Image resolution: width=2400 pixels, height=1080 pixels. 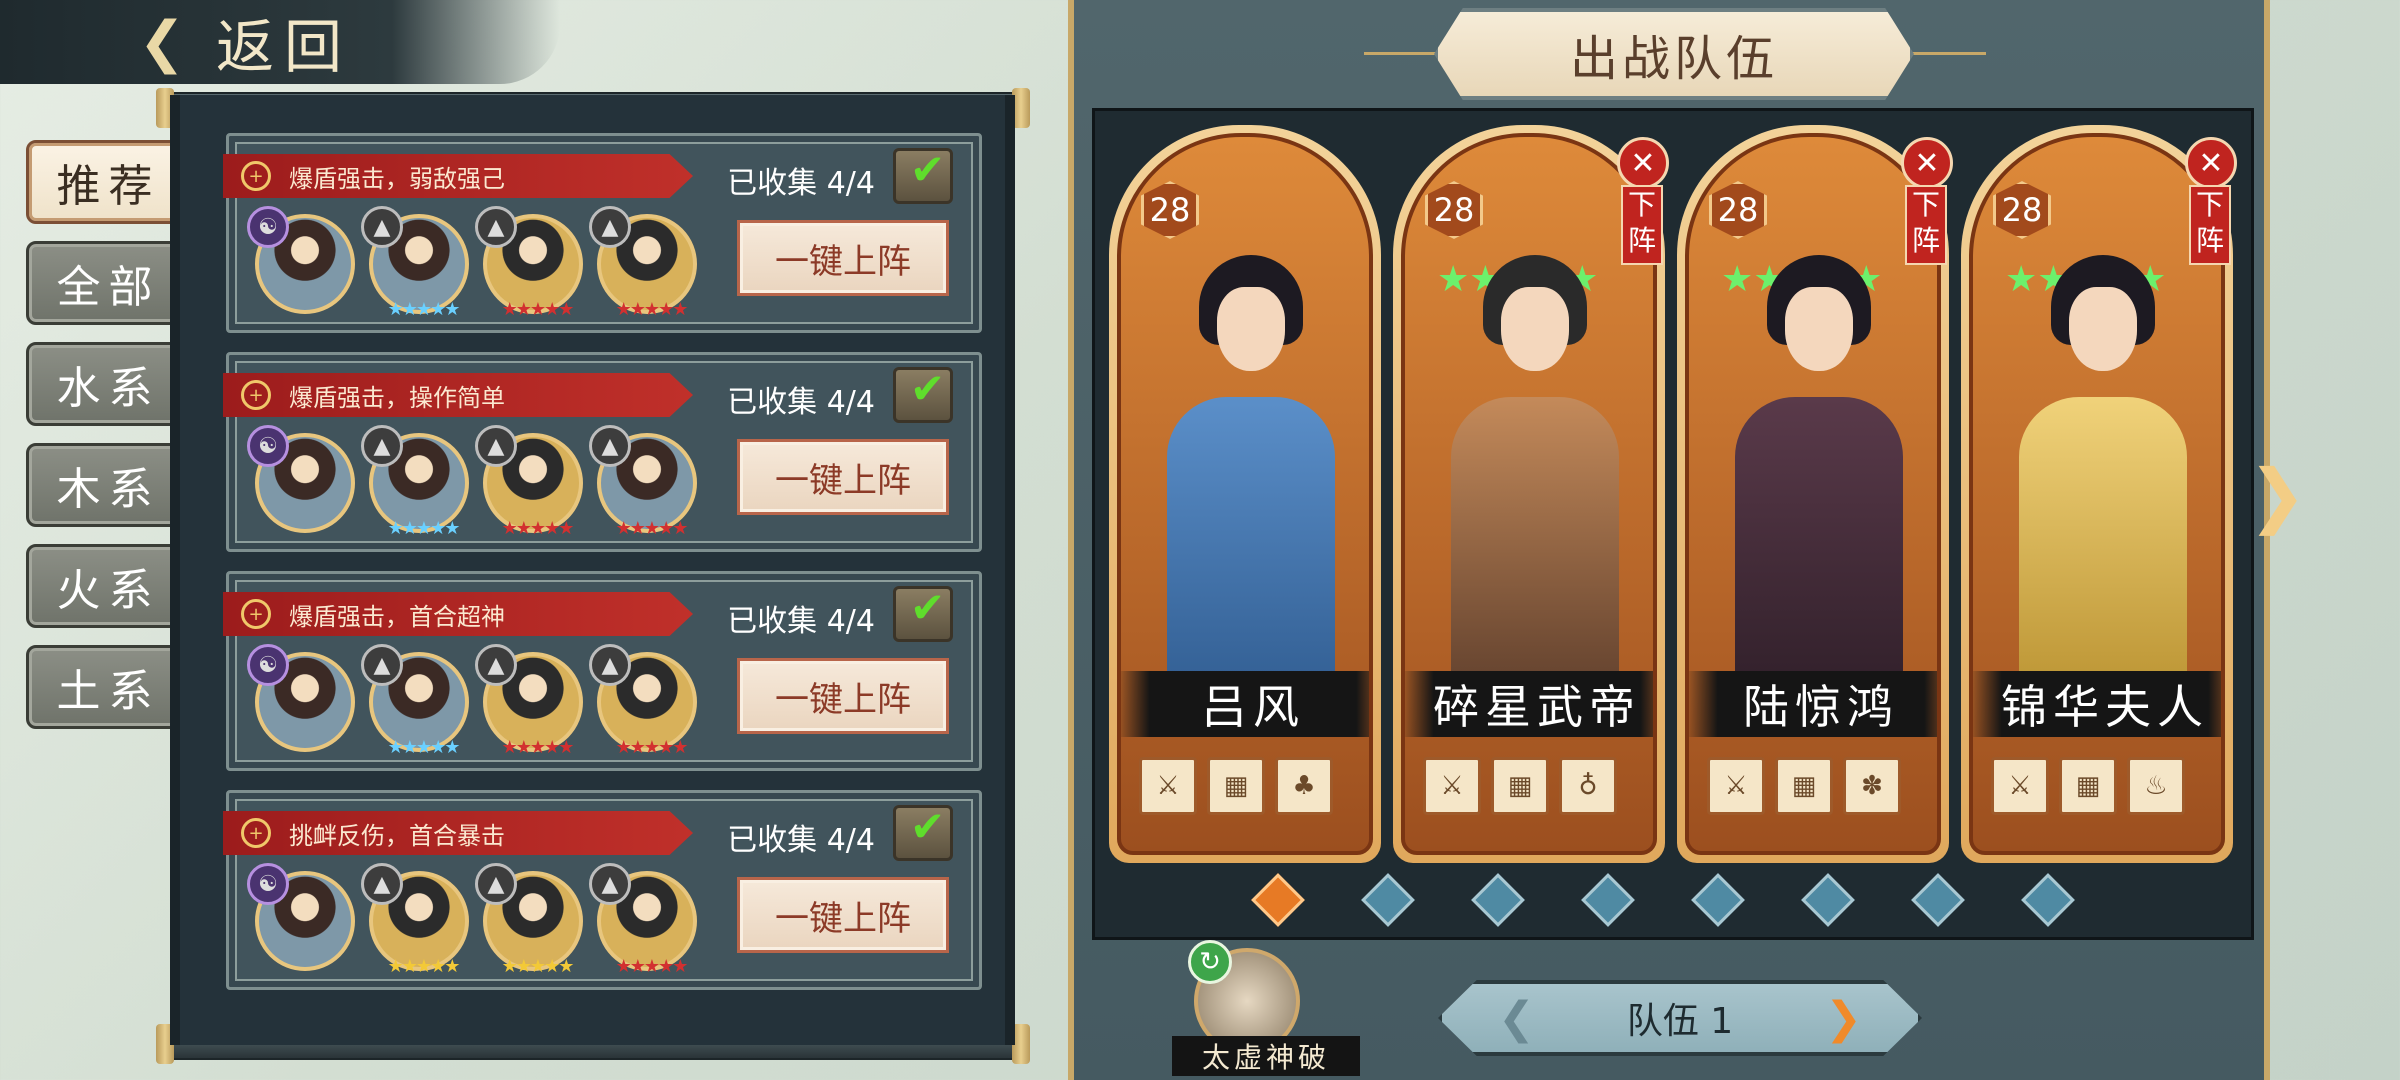 What do you see at coordinates (108, 485) in the screenshot?
I see `tab-wood: 木系` at bounding box center [108, 485].